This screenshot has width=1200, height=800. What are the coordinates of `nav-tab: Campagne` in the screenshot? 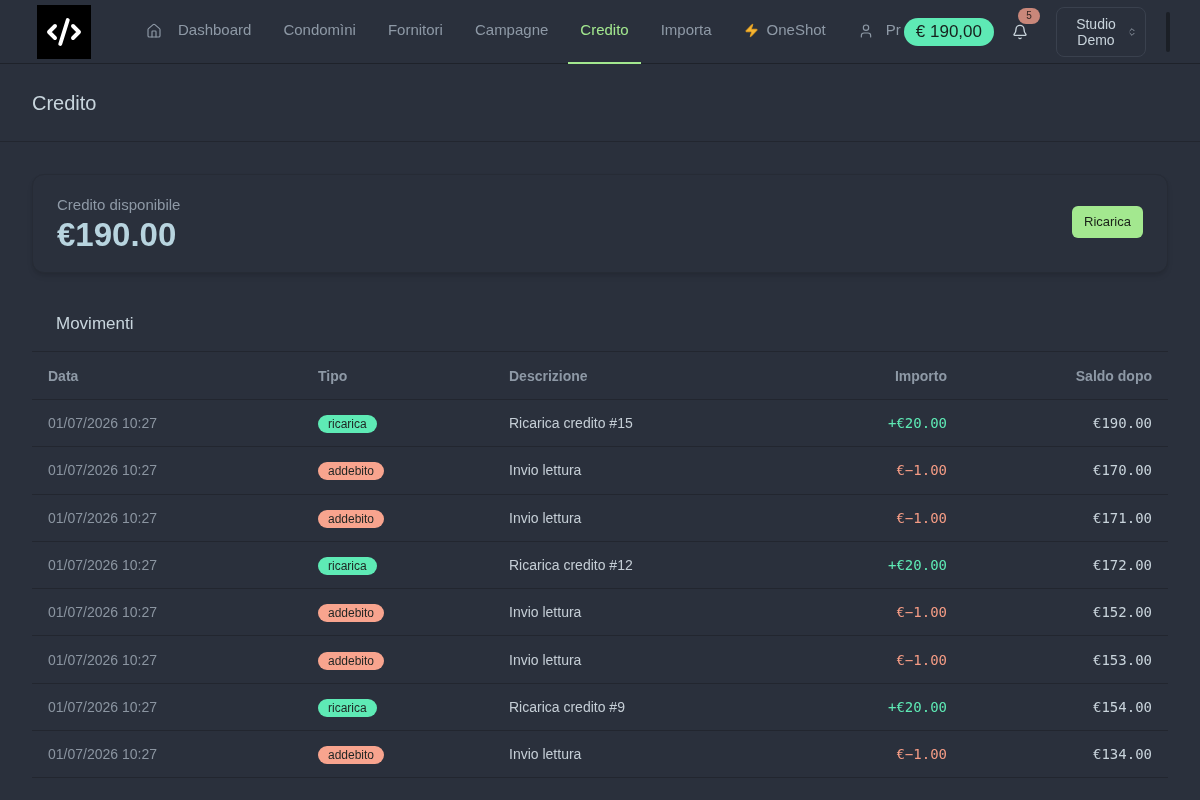 It's located at (511, 32).